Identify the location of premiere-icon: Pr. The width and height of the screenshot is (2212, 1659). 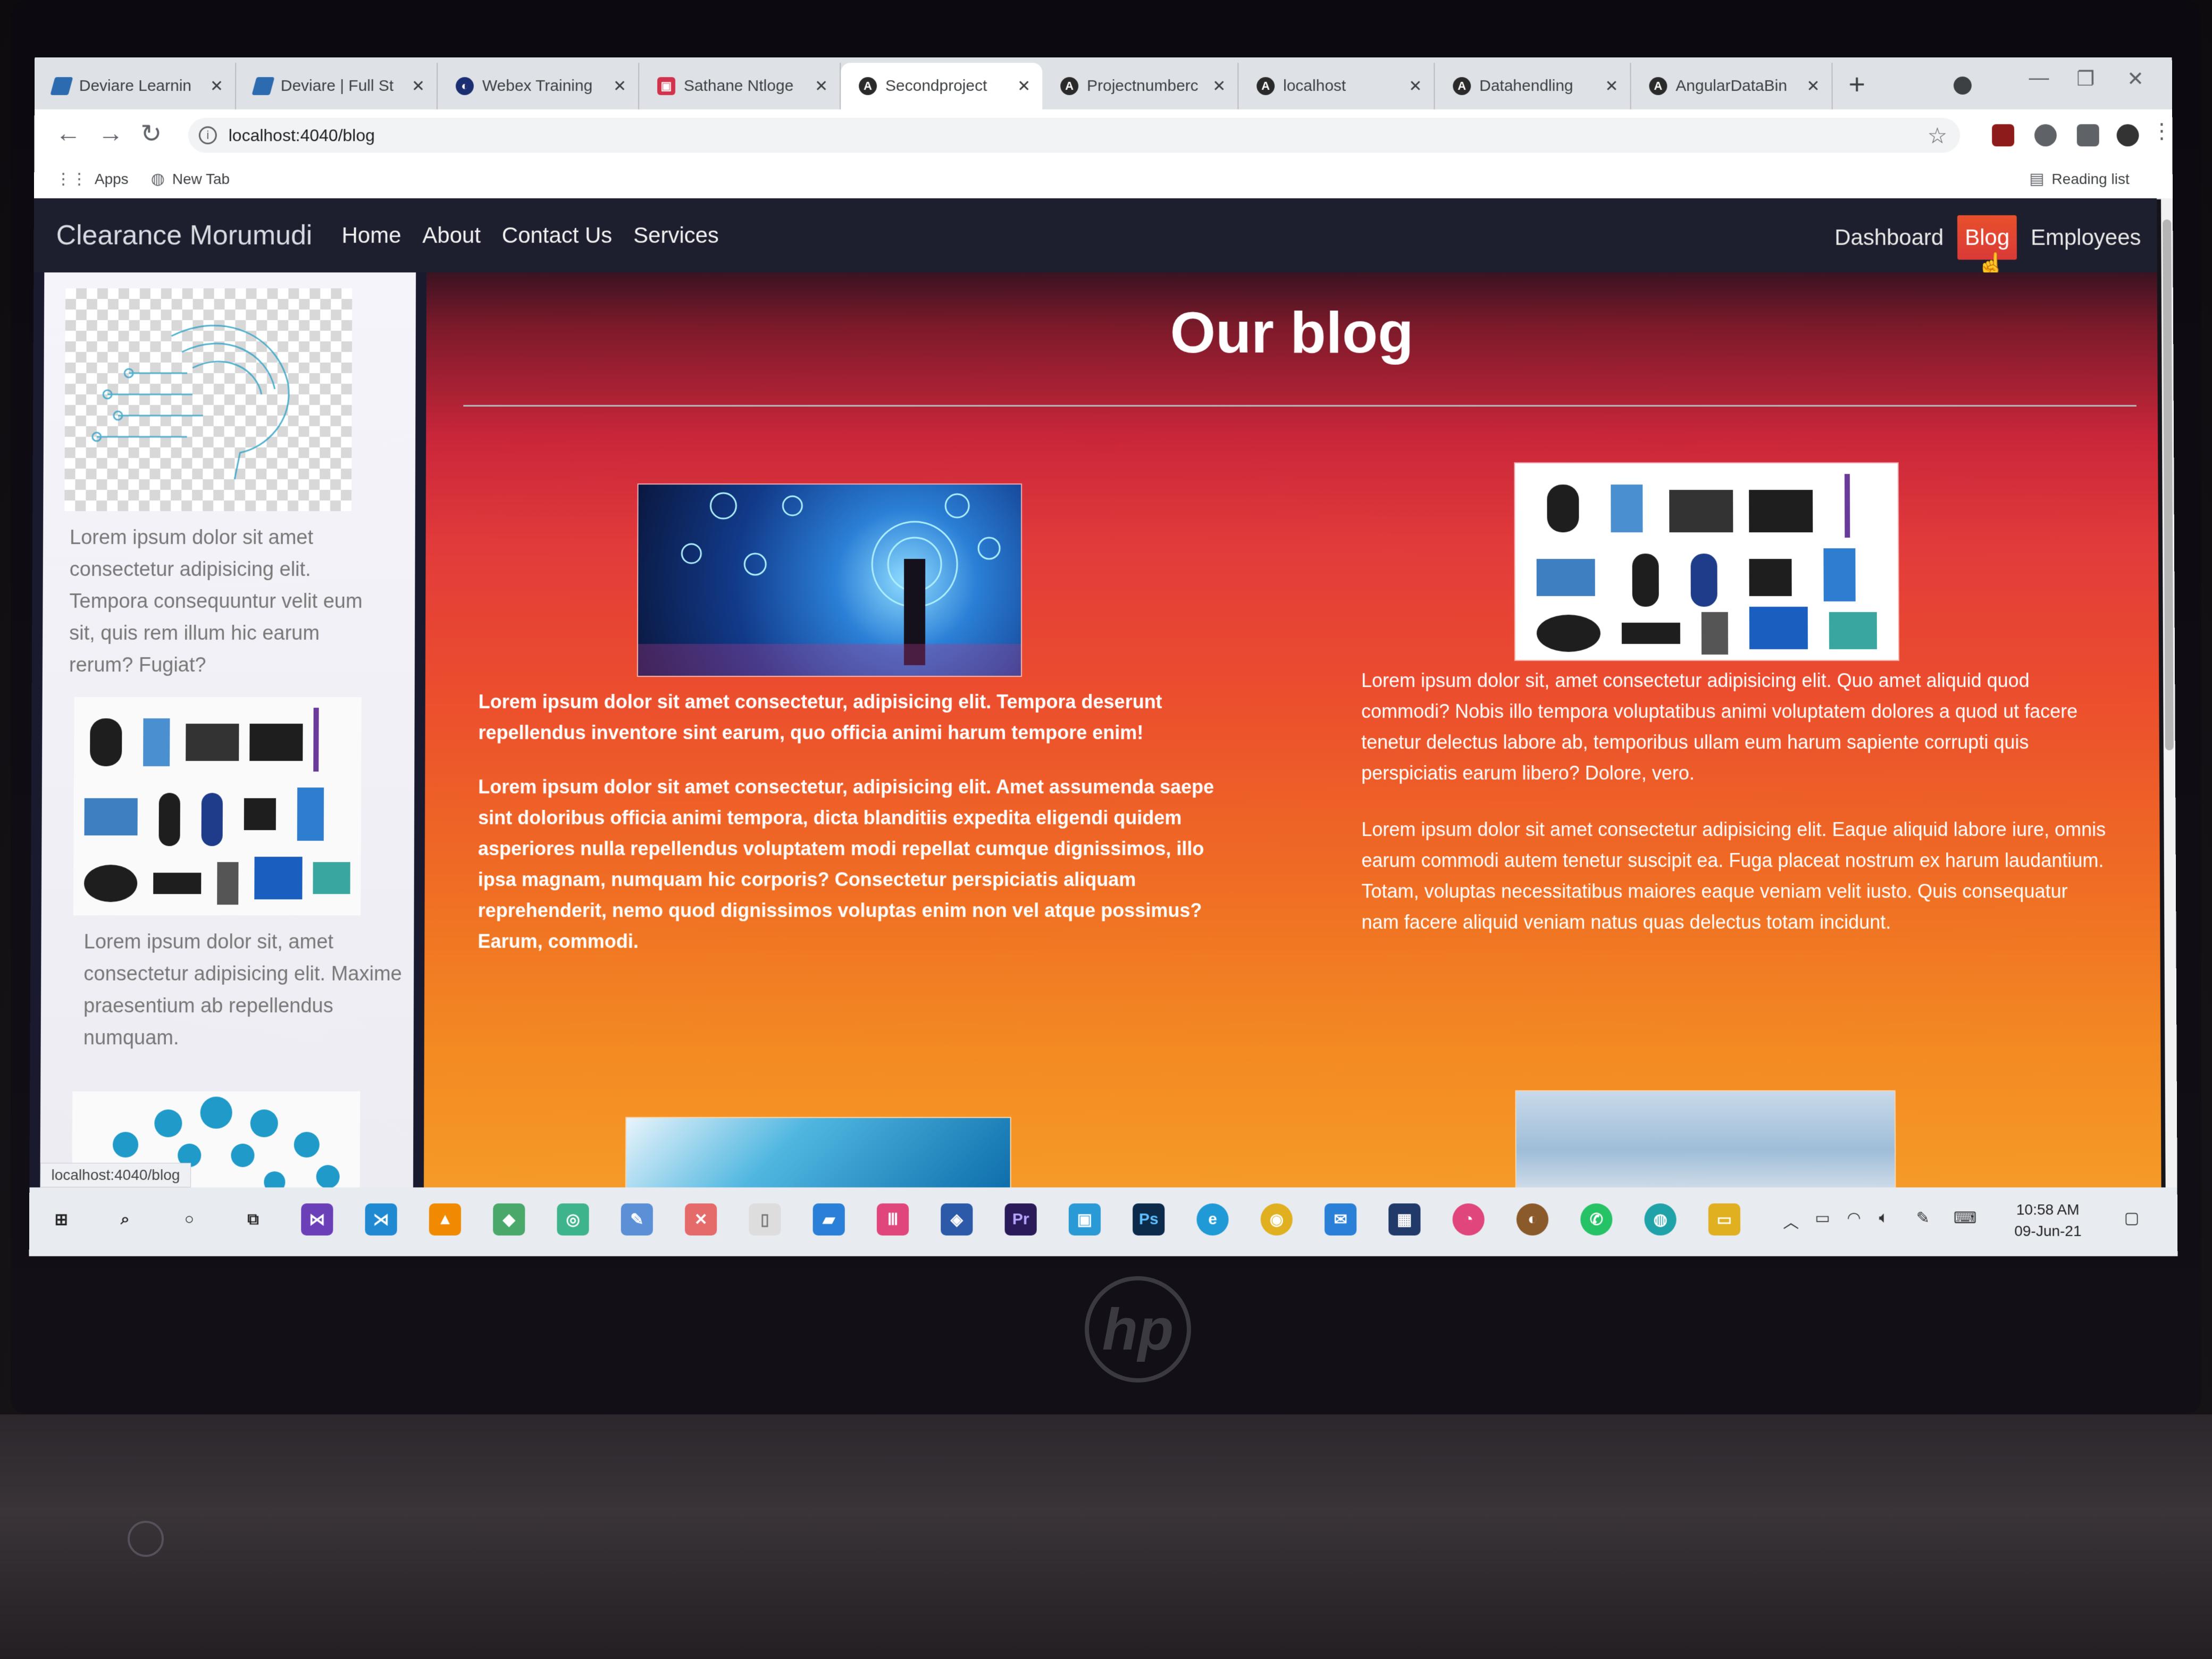
(1021, 1219).